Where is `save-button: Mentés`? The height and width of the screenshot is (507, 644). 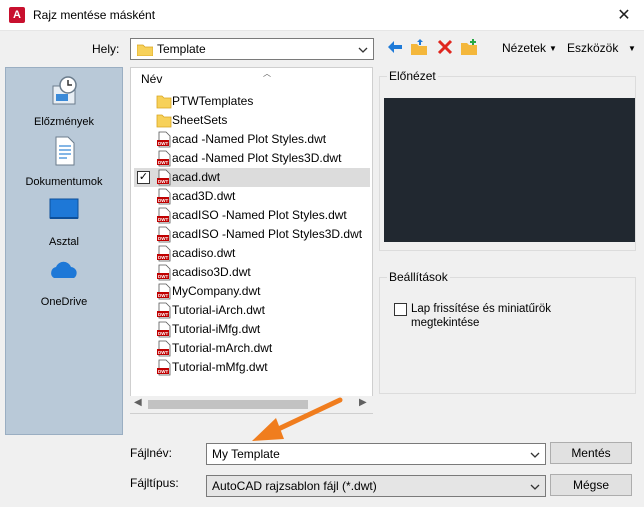 save-button: Mentés is located at coordinates (591, 453).